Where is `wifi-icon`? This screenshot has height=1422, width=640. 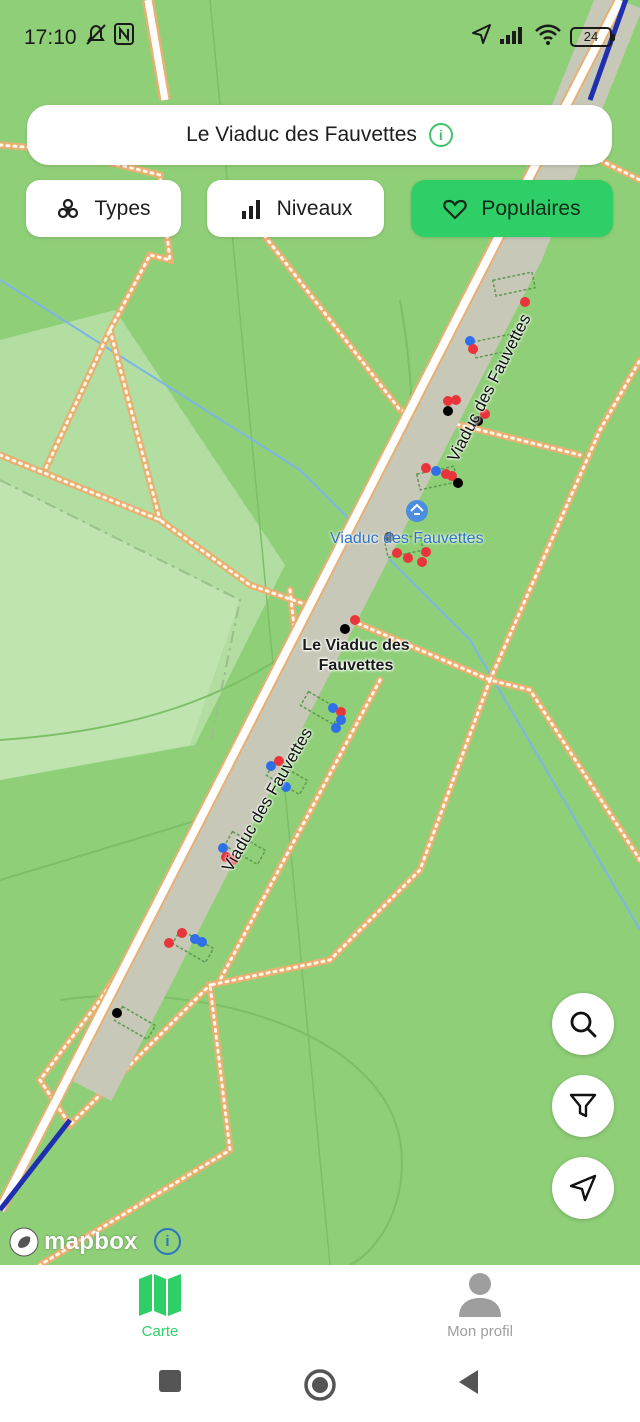
wifi-icon is located at coordinates (548, 34).